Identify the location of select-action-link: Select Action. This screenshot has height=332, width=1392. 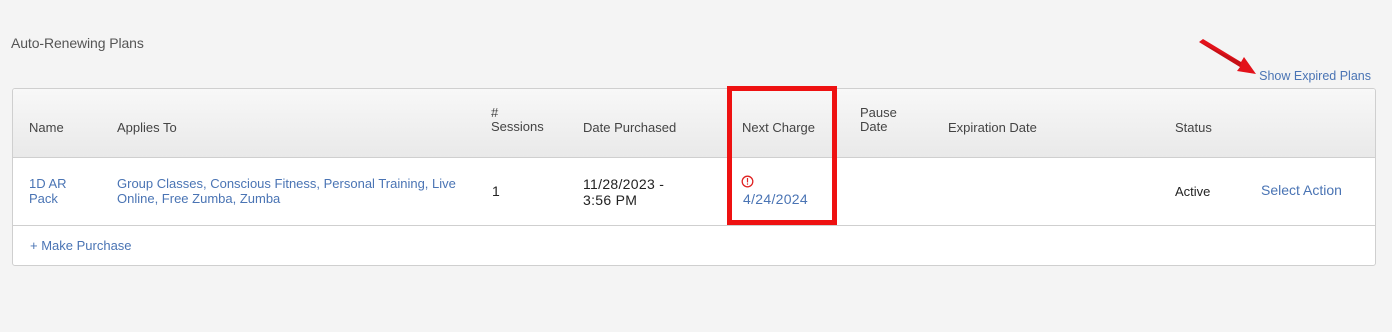
(1301, 190).